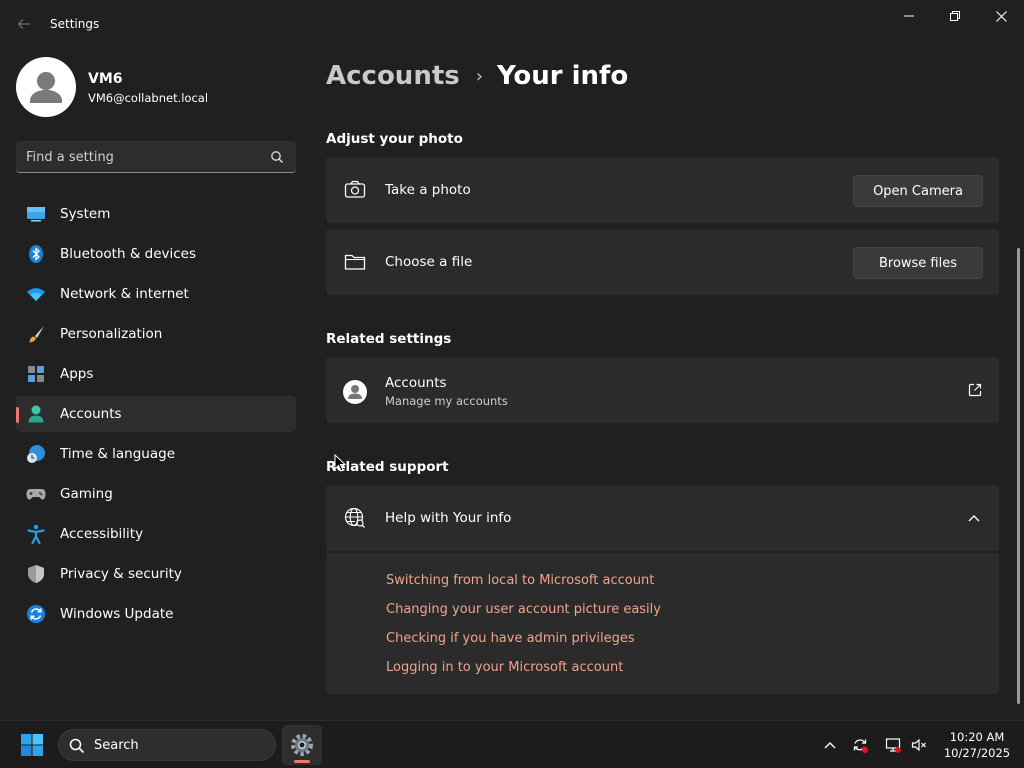 Image resolution: width=1024 pixels, height=768 pixels. Describe the element at coordinates (512, 744) in the screenshot. I see `taskbar: Search 10:20 AM 10/27/2025` at that location.